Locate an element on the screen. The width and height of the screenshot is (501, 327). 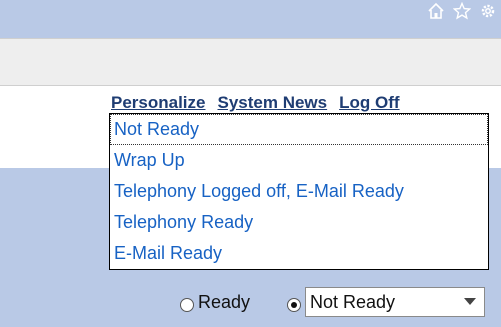
status-option-wrap-up: Wrap Up is located at coordinates (299, 160).